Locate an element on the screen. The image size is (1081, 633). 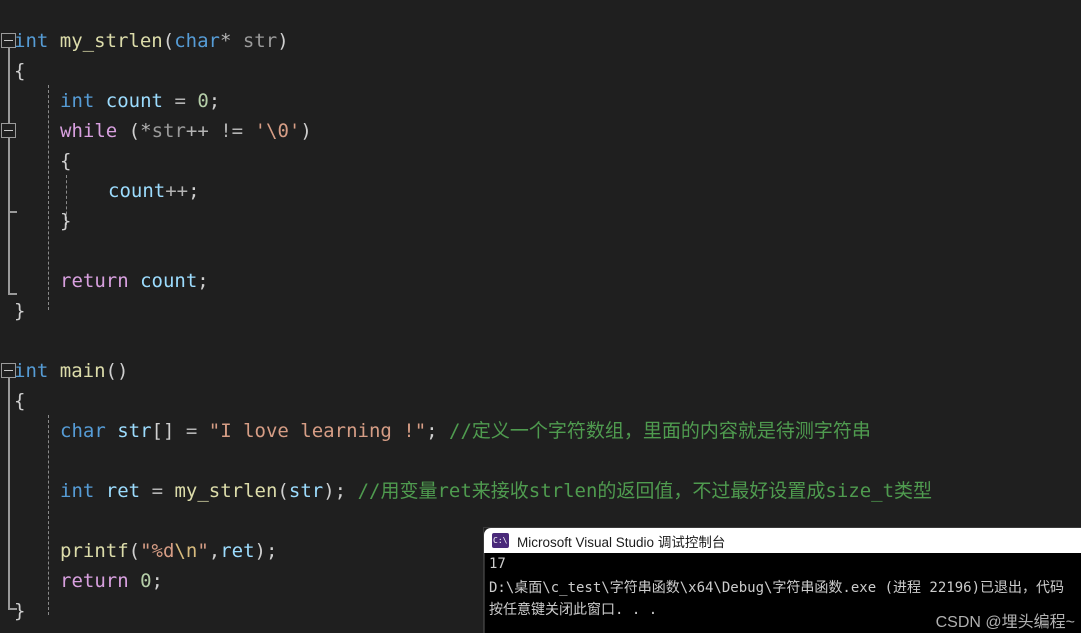
code-line-1: int my_strlen(char* str) is located at coordinates (151, 41).